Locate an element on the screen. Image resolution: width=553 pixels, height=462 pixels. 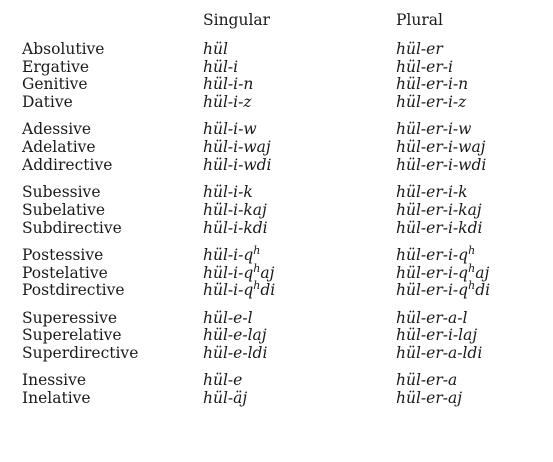
form-segment: hül-i-wdi is located at coordinates (237, 164).